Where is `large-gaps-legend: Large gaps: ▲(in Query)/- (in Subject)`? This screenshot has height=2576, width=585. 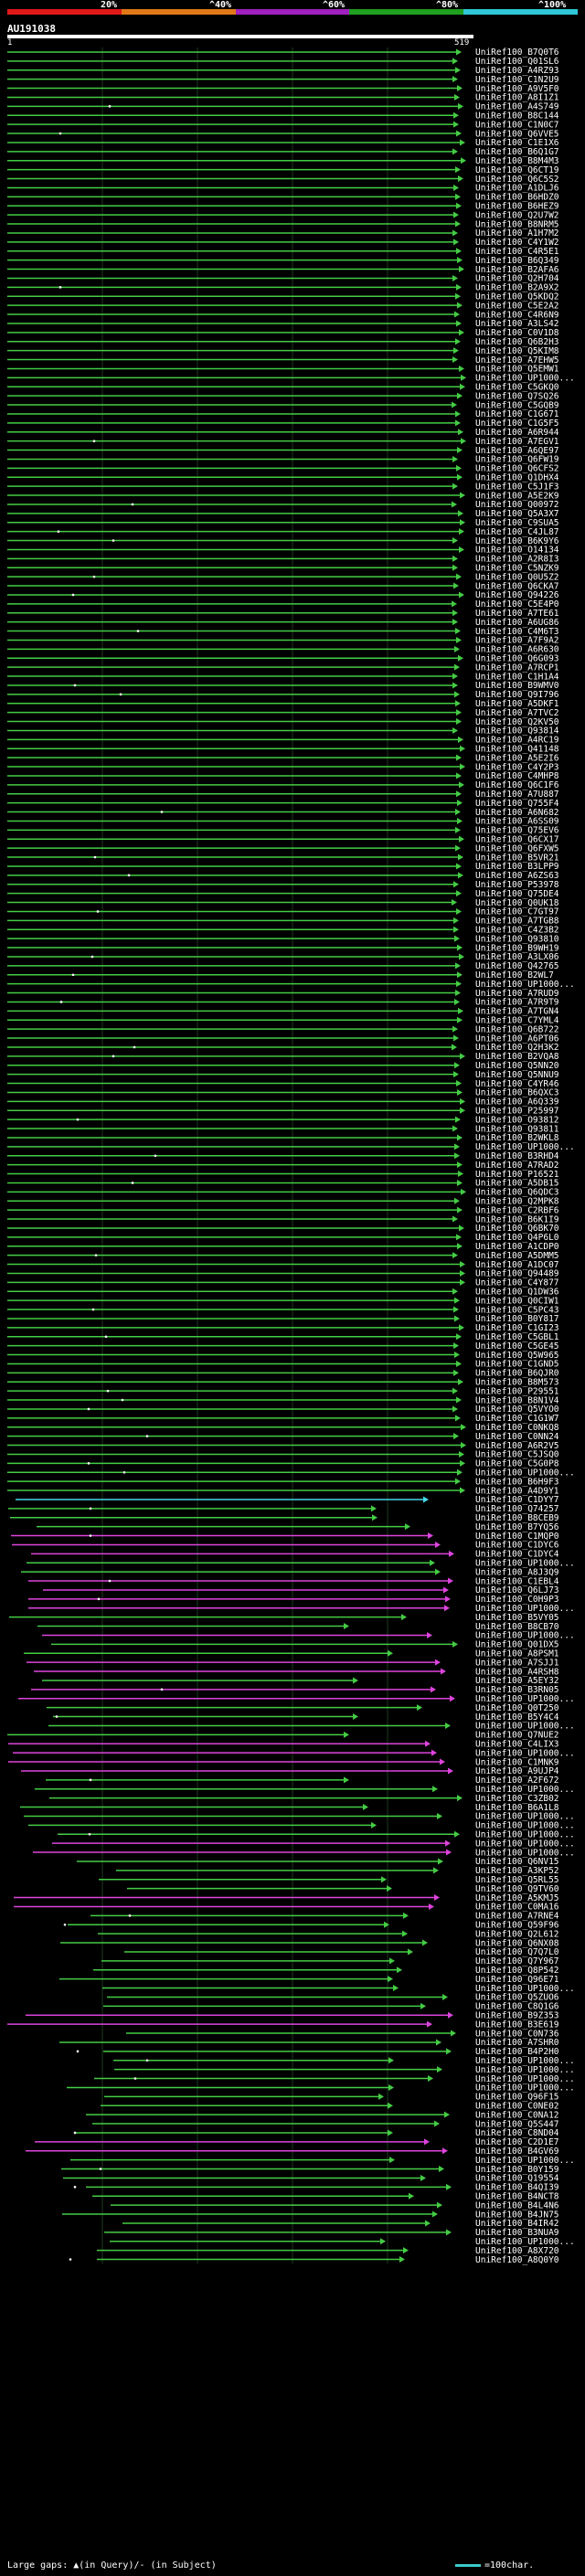
large-gaps-legend: Large gaps: ▲(in Query)/- (in Subject) is located at coordinates (112, 2565).